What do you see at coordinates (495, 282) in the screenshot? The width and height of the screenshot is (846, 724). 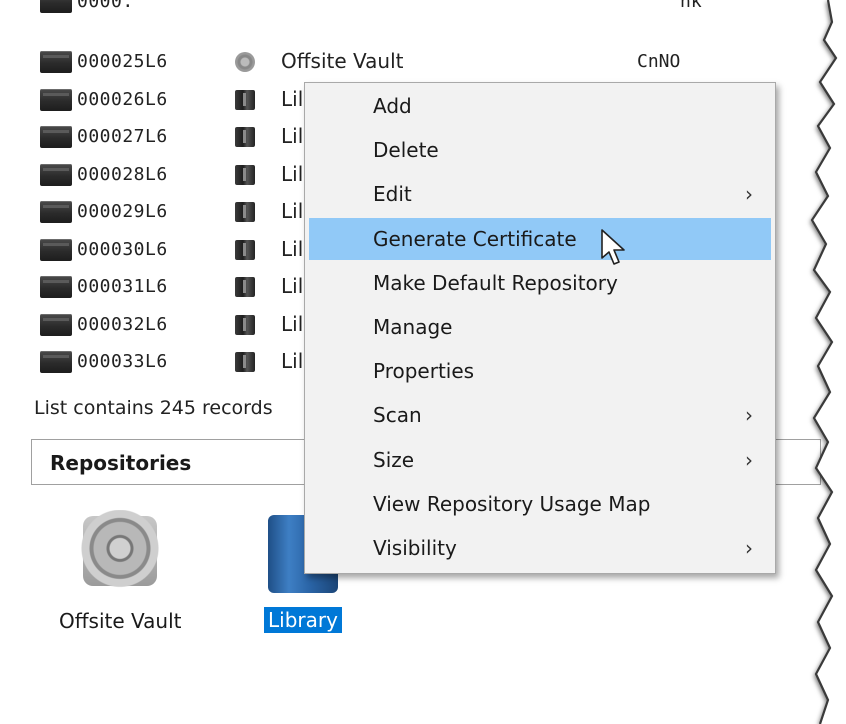 I see `menu-item-label: Make Default Repository` at bounding box center [495, 282].